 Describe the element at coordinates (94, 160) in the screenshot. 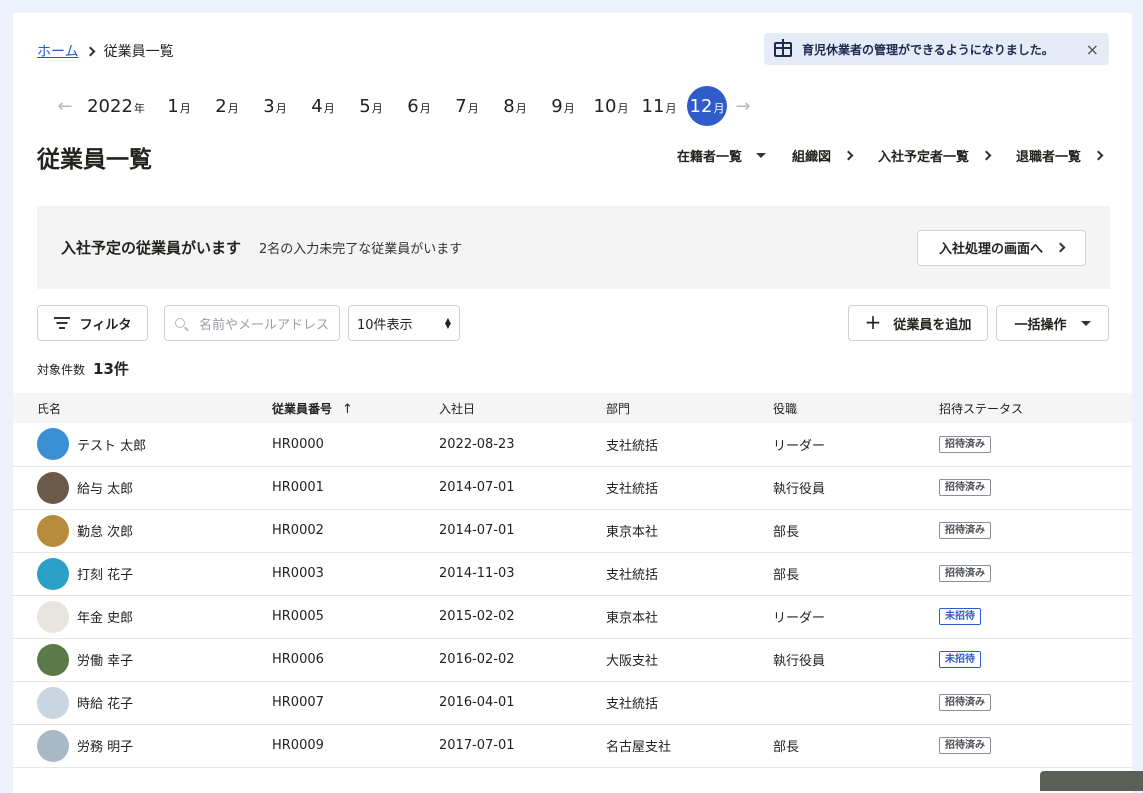

I see `page-title: 従業員一覧` at that location.